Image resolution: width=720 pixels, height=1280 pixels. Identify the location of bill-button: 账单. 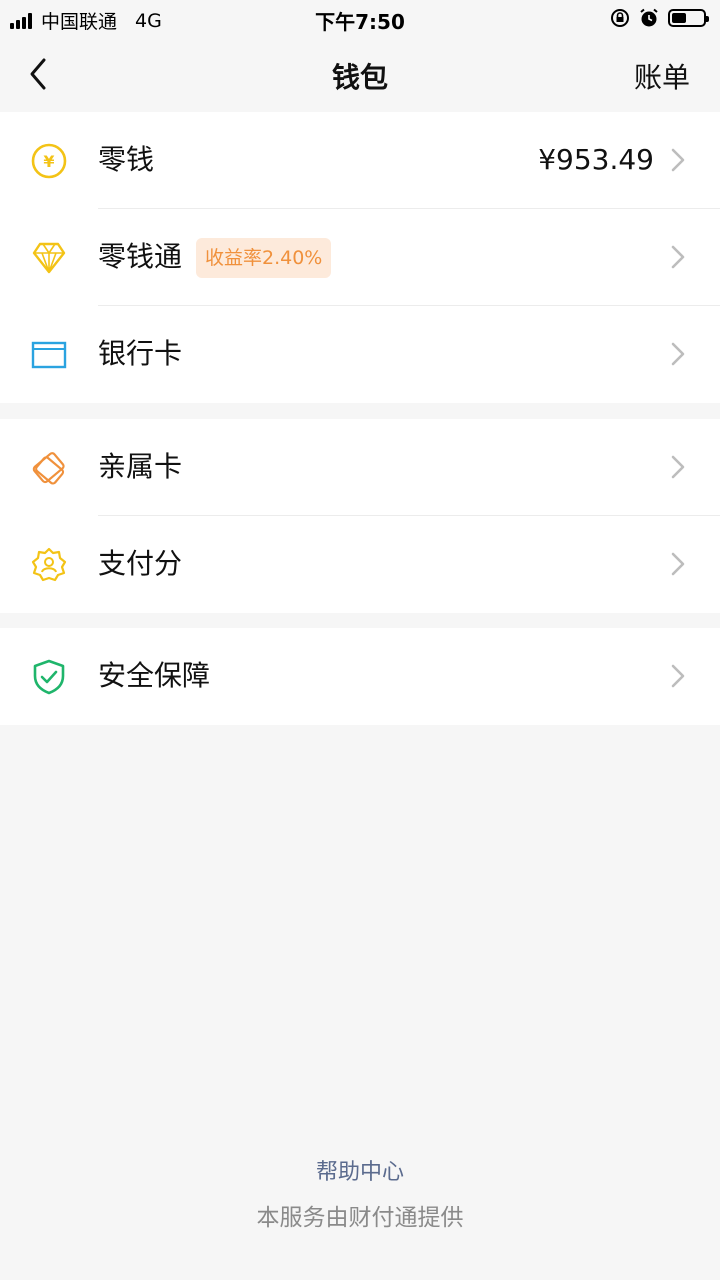
(662, 76).